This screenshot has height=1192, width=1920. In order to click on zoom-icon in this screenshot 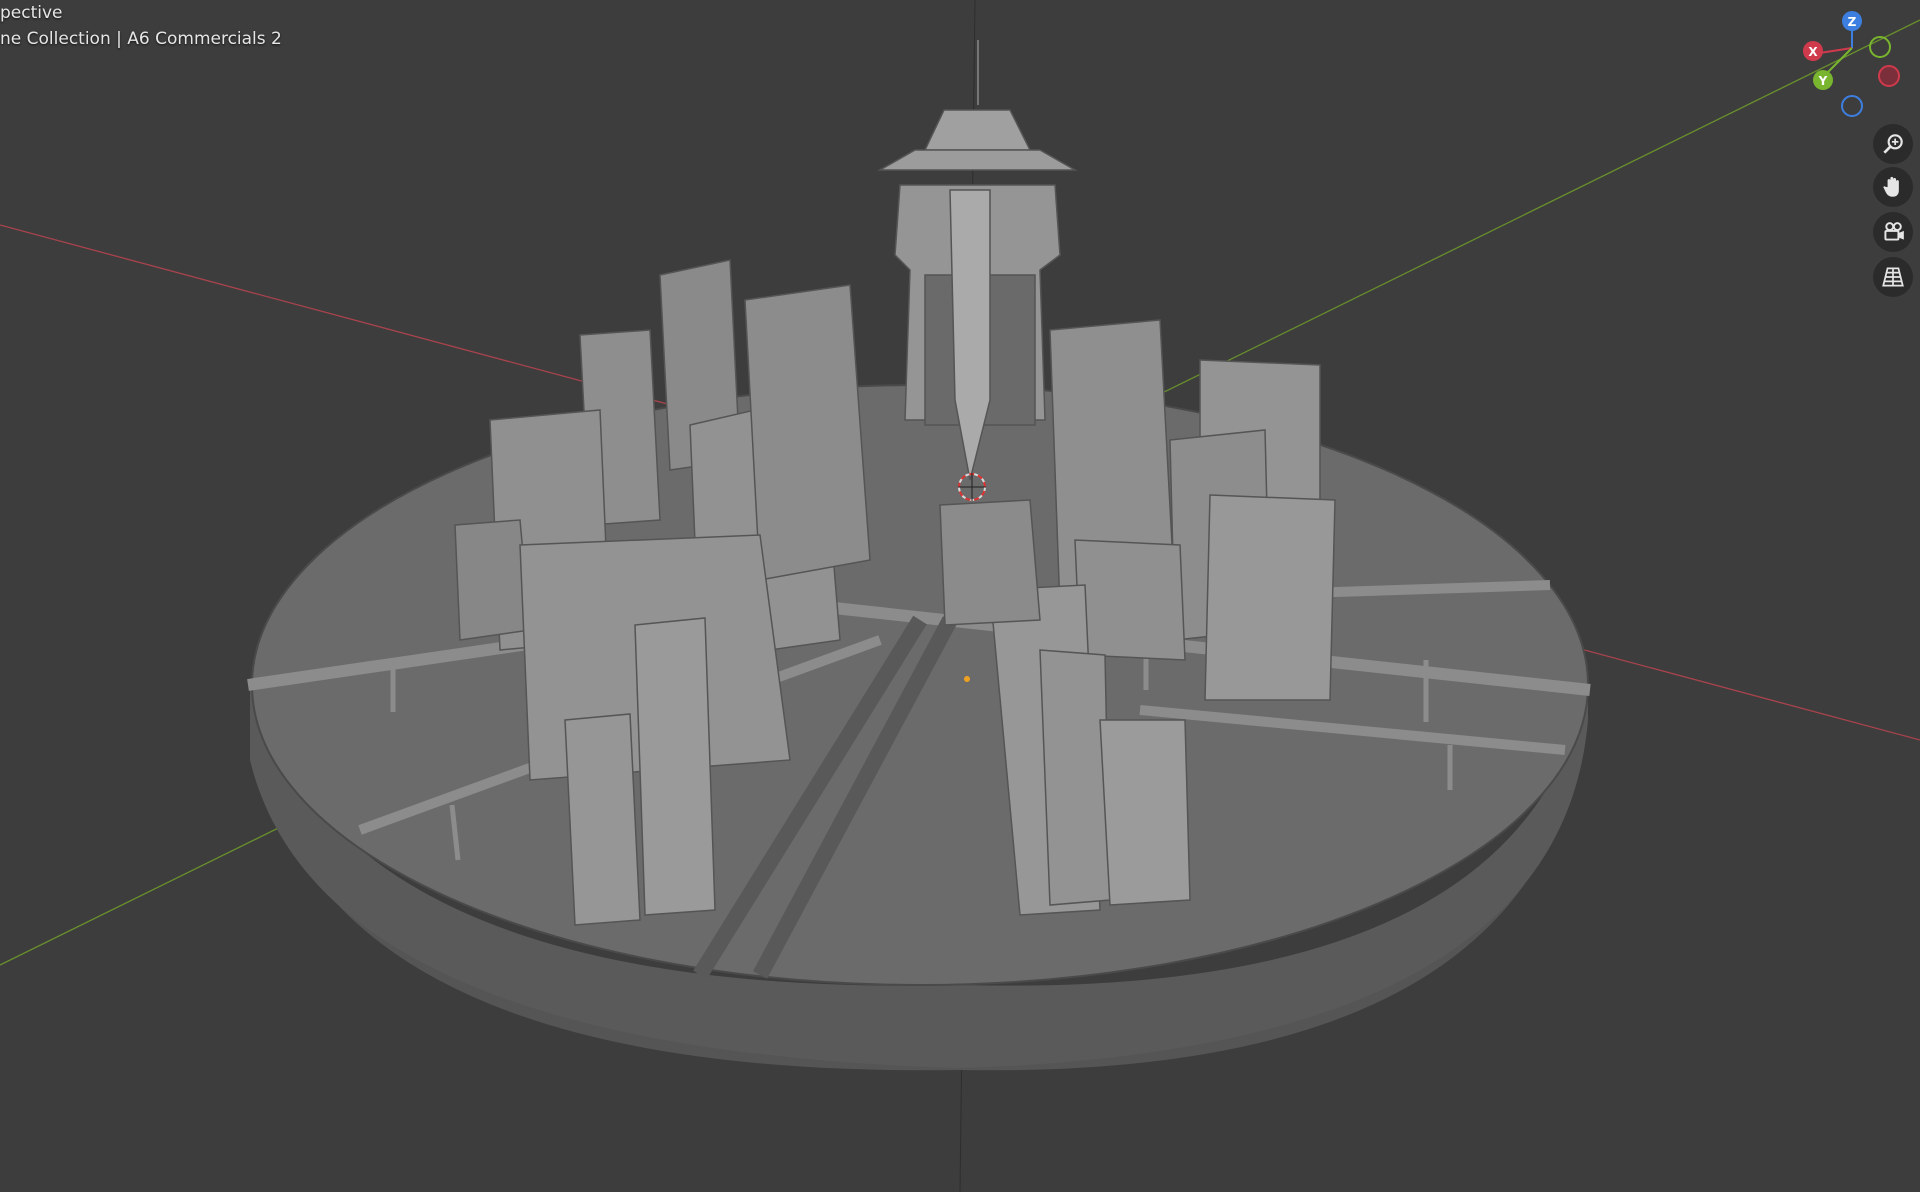, I will do `click(1893, 144)`.